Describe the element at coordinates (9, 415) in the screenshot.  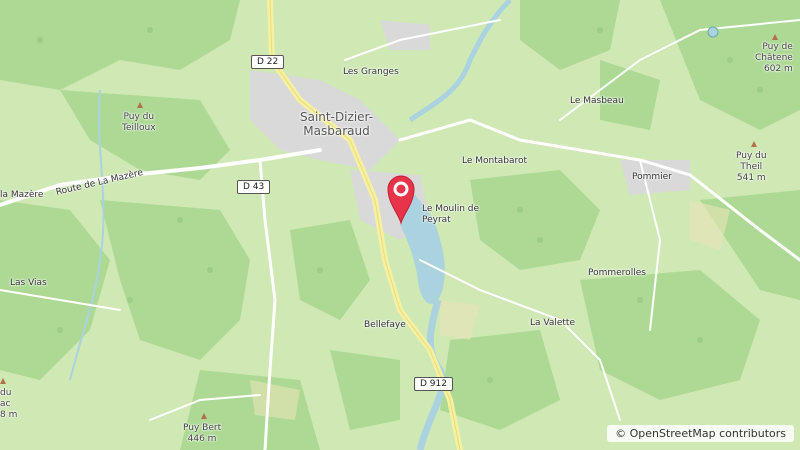
I see `left-peak-line-3: 8 m` at that location.